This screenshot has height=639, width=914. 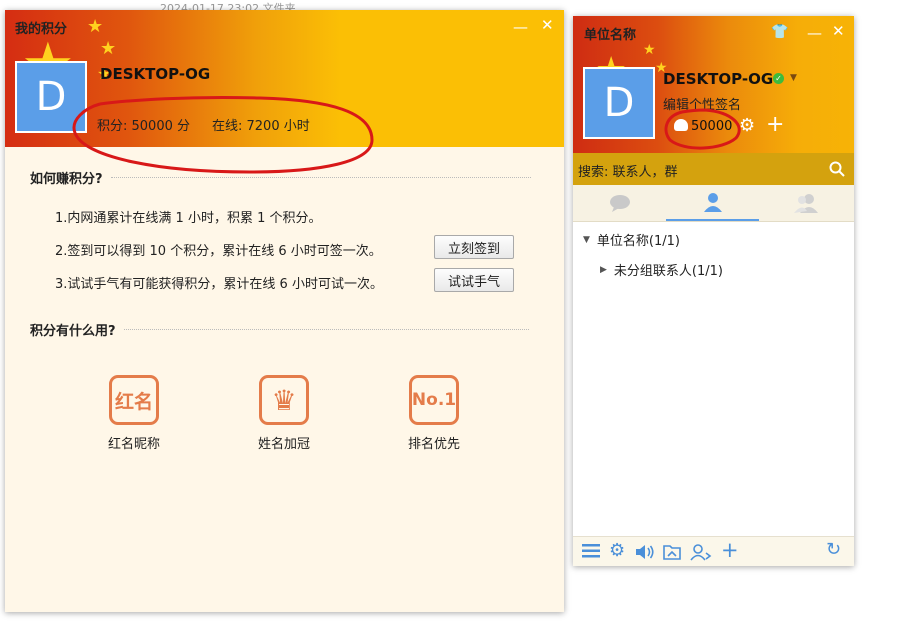 I want to click on search-input: 搜索: 联系人，群, so click(x=628, y=170).